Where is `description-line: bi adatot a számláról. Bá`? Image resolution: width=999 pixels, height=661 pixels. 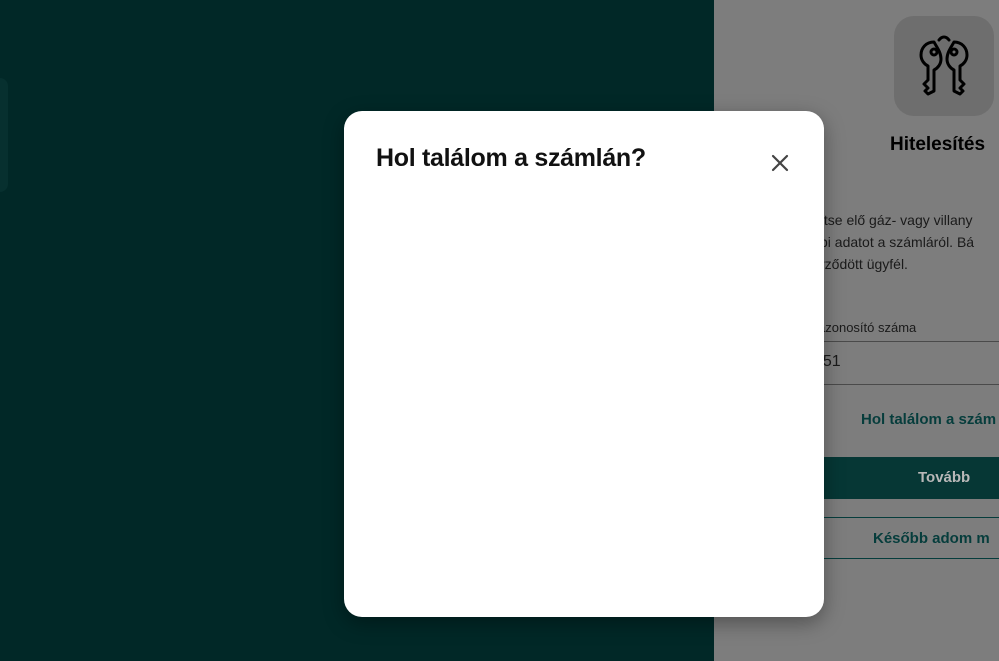
description-line: bi adatot a számláról. Bá is located at coordinates (897, 242).